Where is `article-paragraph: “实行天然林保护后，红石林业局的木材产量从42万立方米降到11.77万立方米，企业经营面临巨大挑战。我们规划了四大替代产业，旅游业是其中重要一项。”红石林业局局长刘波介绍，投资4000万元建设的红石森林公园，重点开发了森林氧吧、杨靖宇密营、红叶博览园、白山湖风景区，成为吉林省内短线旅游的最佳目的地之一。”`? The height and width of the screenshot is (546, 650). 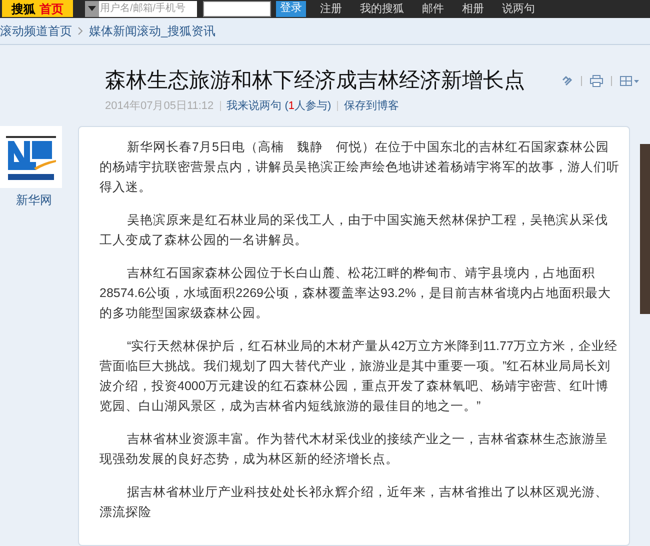 article-paragraph: “实行天然林保护后，红石林业局的木材产量从42万立方米降到11.77万立方米，企业经营面临巨大挑战。我们规划了四大替代产业，旅游业是其中重要一项。”红石林业局局长刘波介绍，投资4000万元建设的红石森林公园，重点开发了森林氧吧、杨靖宇密营、红叶博览园、白山湖风景区，成为吉林省内短线旅游的最佳目的地之一。” is located at coordinates (359, 376).